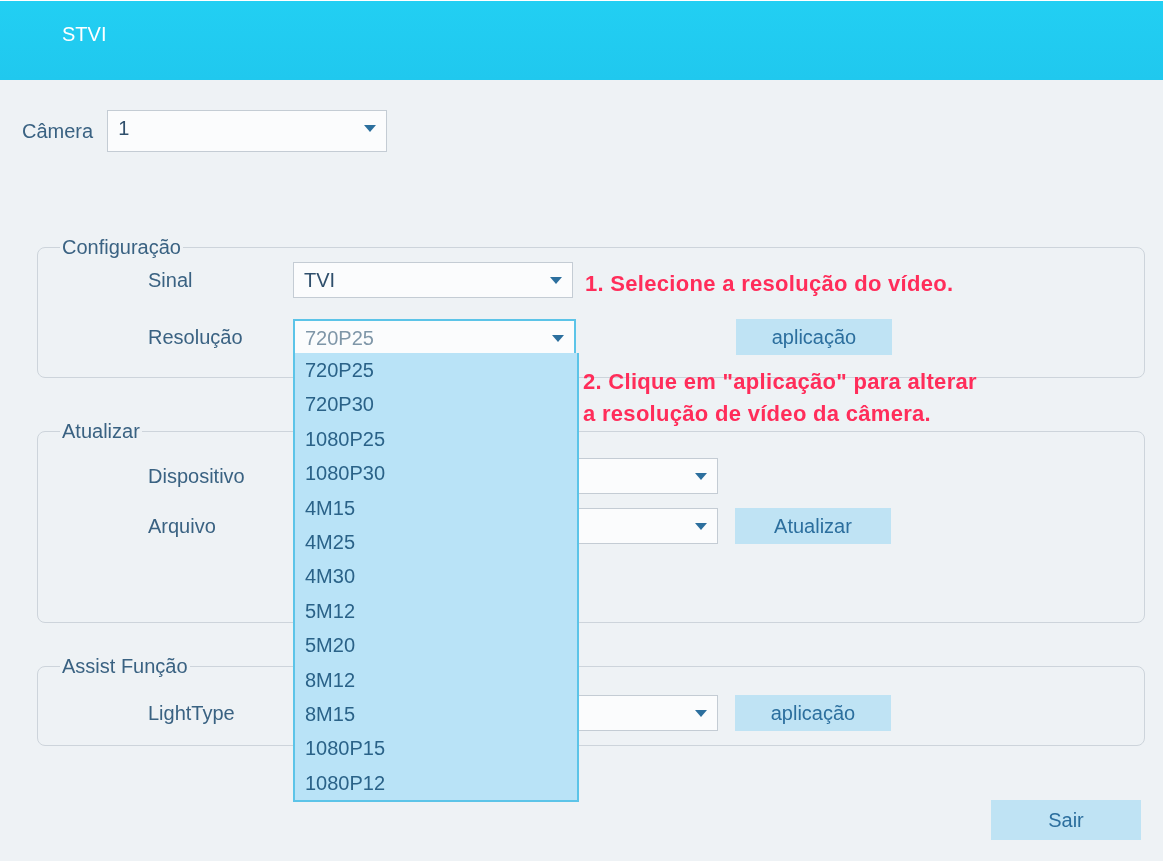 The image size is (1163, 861). I want to click on dropdown-option: 5M20, so click(436, 645).